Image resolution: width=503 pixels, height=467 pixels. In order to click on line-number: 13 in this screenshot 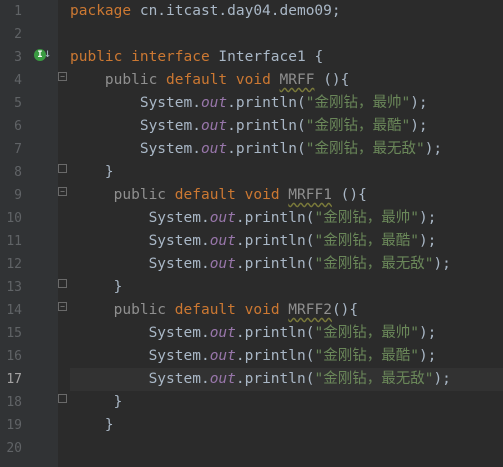, I will do `click(14, 287)`.